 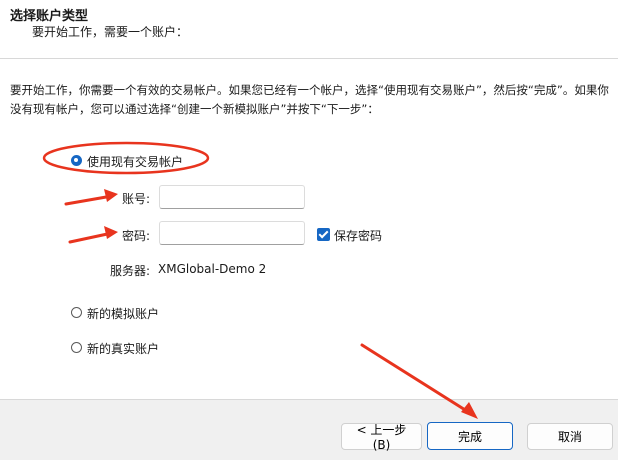 What do you see at coordinates (309, 29) in the screenshot?
I see `wizard-header: 选择账户类型 要开始工作，需要一个账户：` at bounding box center [309, 29].